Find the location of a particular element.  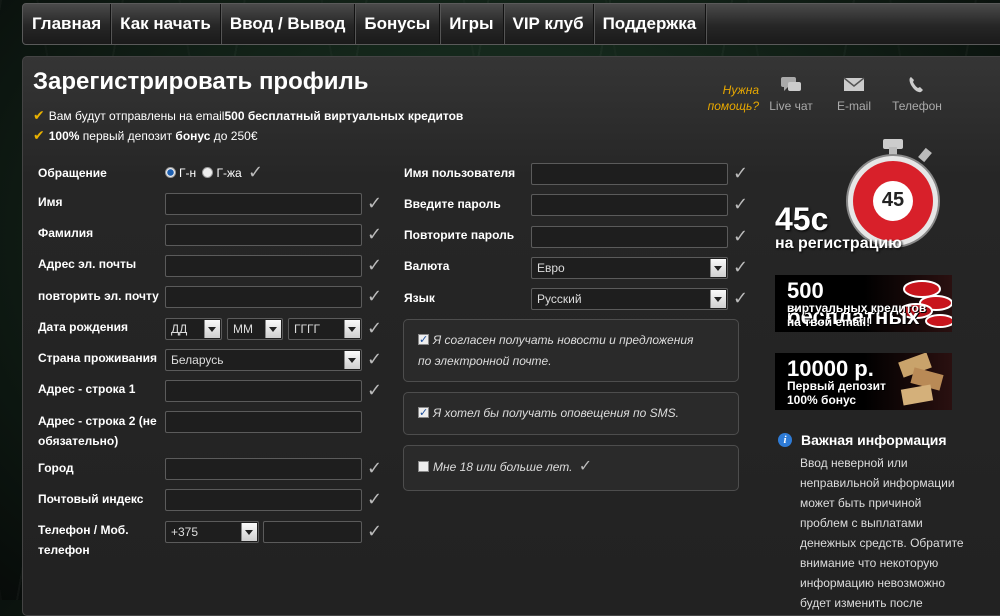

currency-select: Евро is located at coordinates (629, 268).